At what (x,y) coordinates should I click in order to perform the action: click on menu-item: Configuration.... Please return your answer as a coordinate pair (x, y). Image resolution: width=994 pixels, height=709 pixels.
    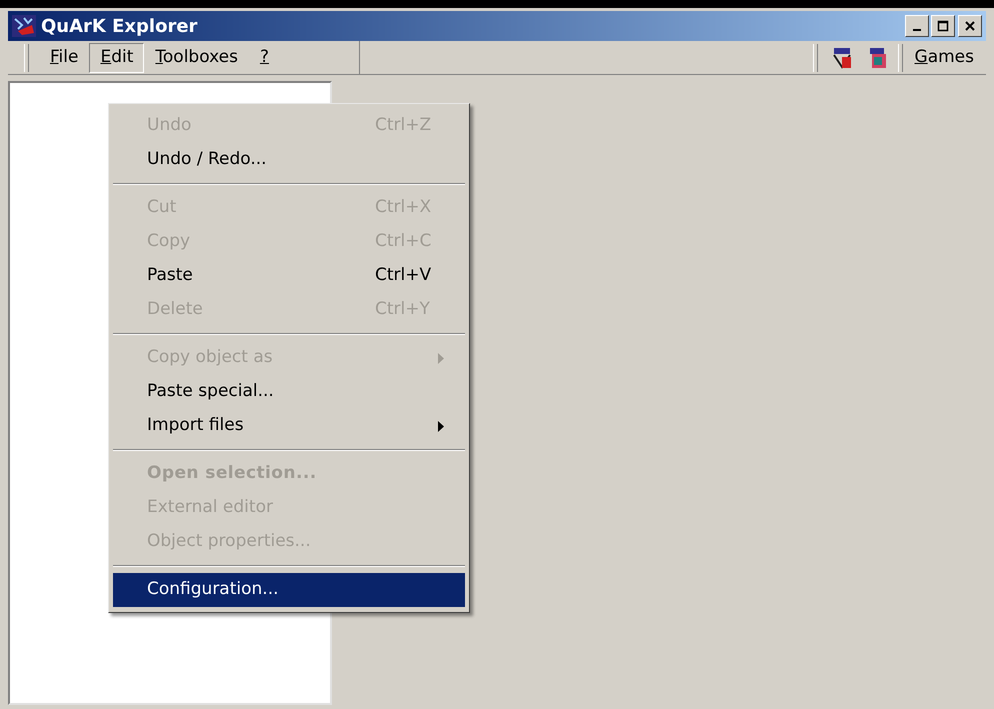
    Looking at the image, I should click on (289, 590).